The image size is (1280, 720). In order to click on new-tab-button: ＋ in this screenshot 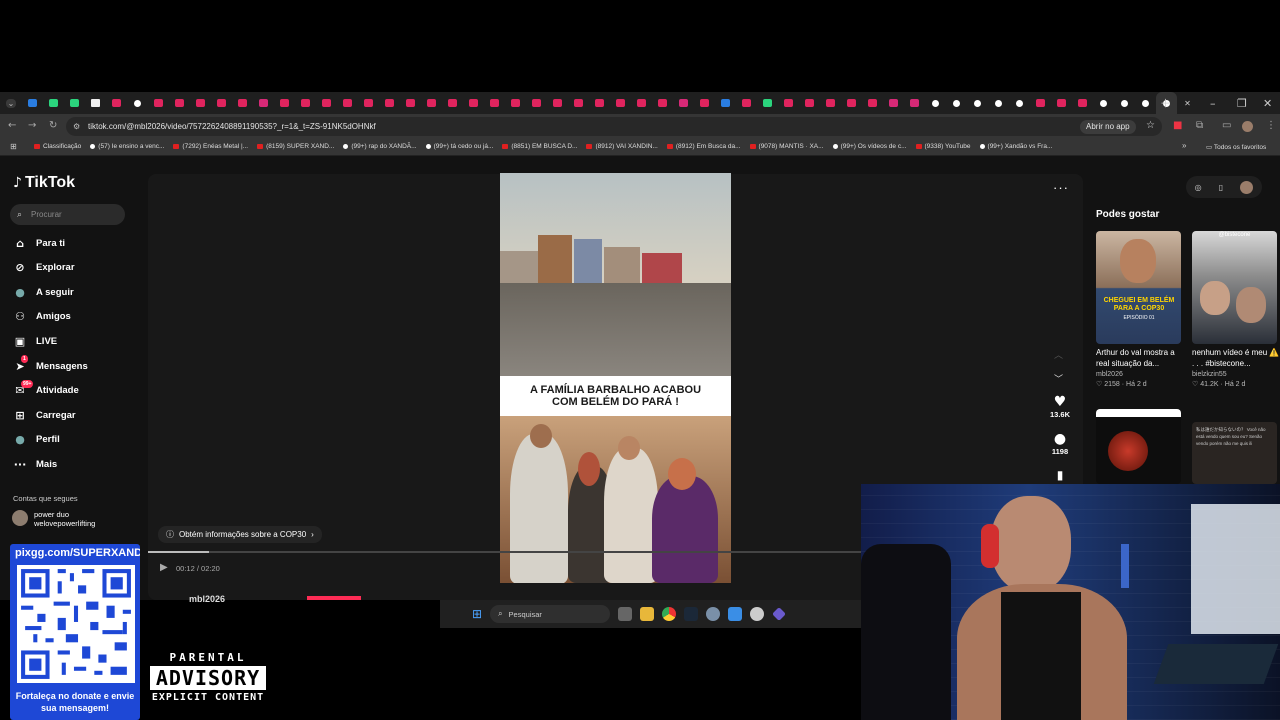, I will do `click(1166, 103)`.